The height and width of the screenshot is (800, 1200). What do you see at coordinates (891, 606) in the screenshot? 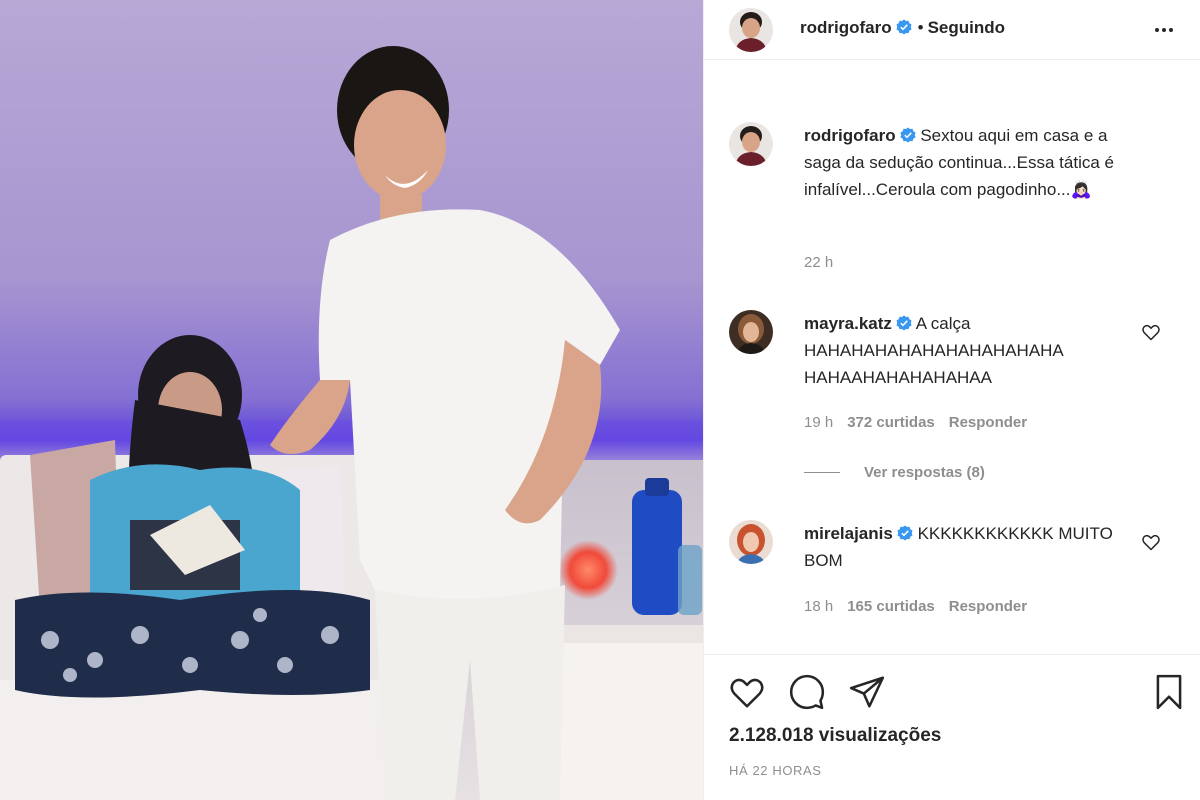
I see `comment-likes: 165 curtidas` at bounding box center [891, 606].